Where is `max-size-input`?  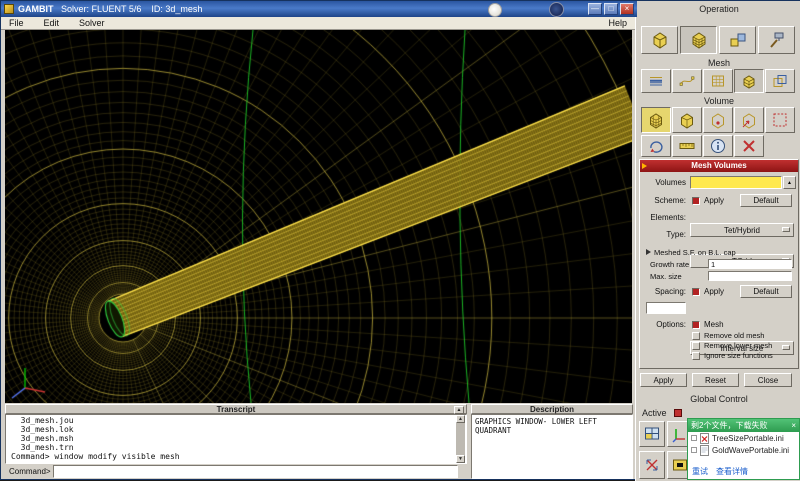 max-size-input is located at coordinates (750, 276).